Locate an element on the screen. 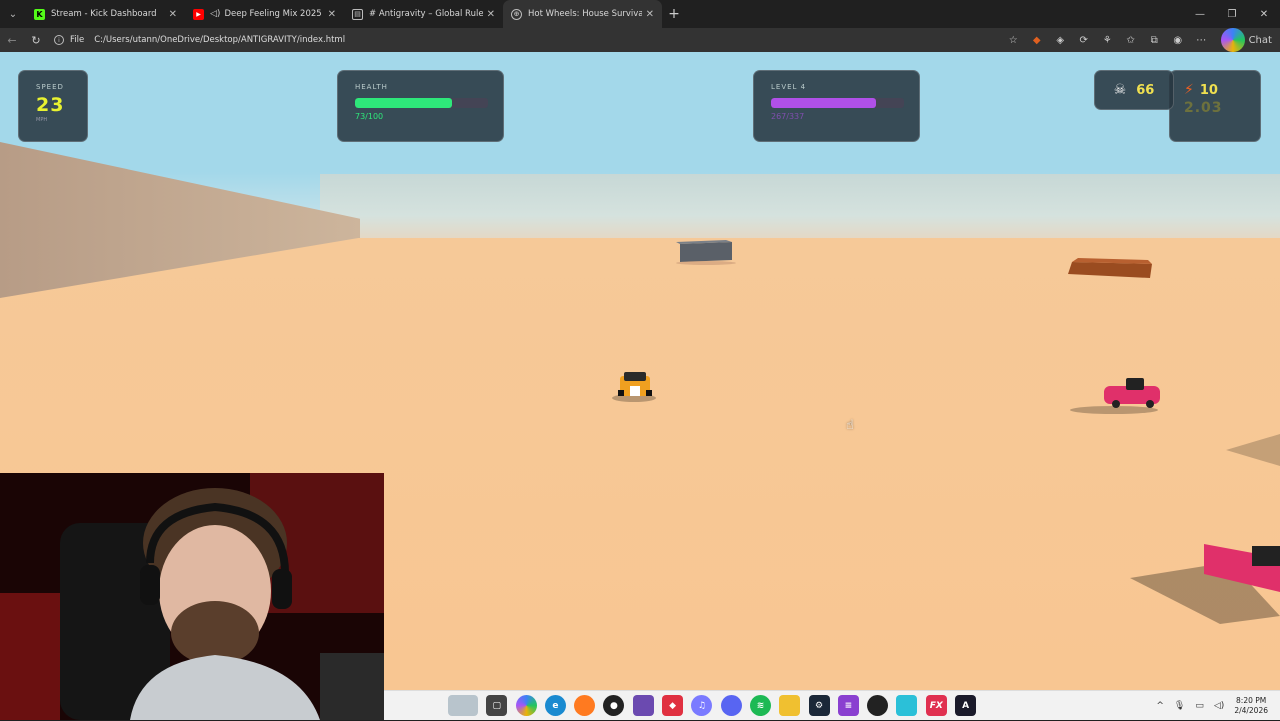 Image resolution: width=1280 pixels, height=721 pixels. edge-browser-icon: e is located at coordinates (555, 705).